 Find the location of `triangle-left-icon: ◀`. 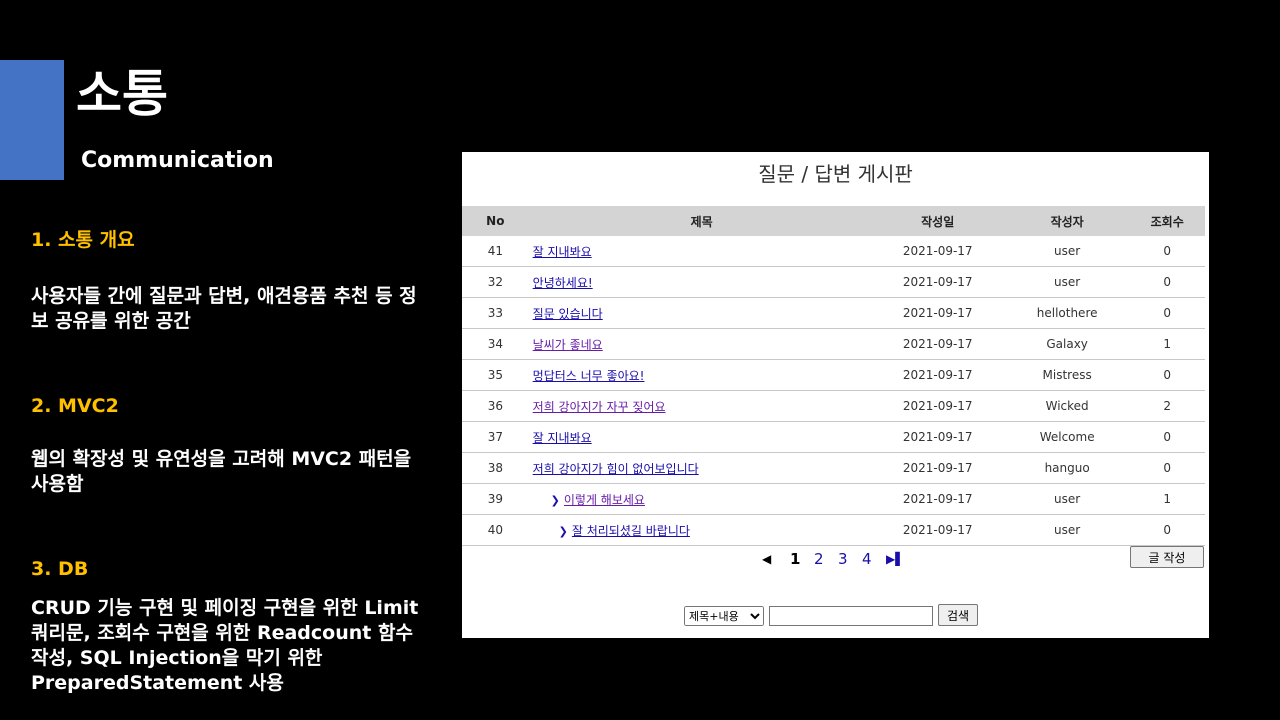

triangle-left-icon: ◀ is located at coordinates (766, 559).